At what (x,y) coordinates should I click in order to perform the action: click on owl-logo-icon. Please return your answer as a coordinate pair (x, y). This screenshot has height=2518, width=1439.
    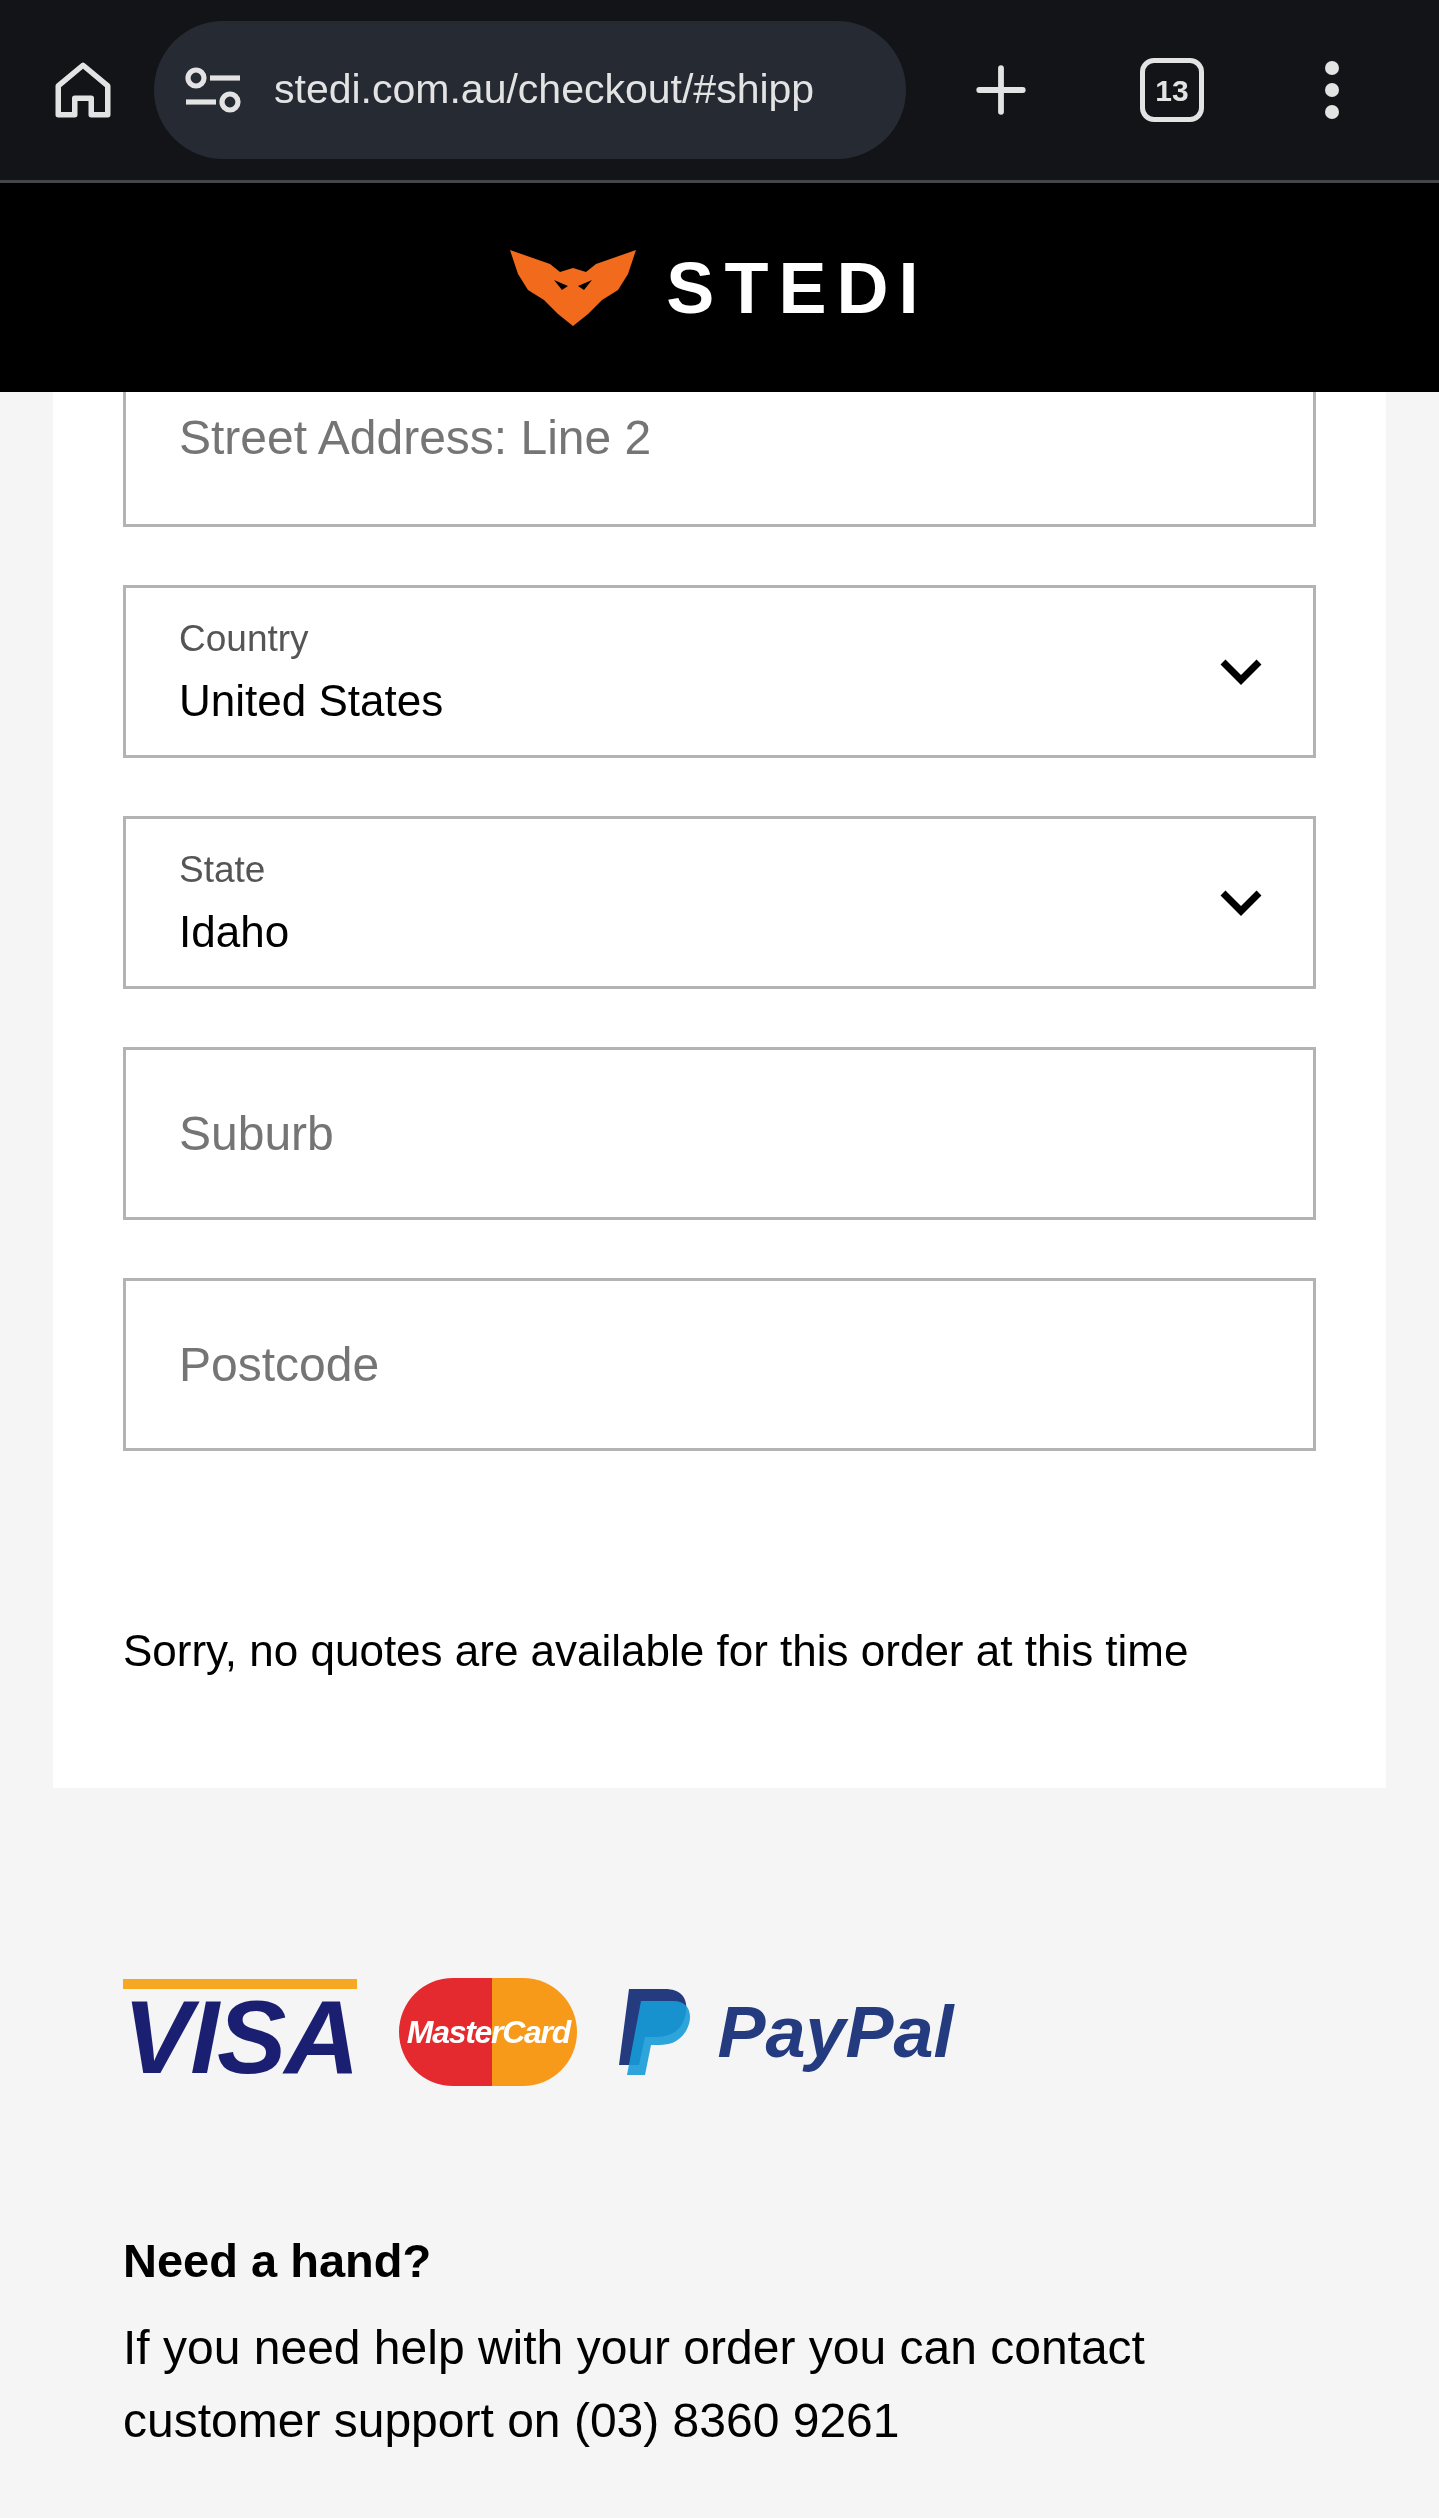
    Looking at the image, I should click on (573, 287).